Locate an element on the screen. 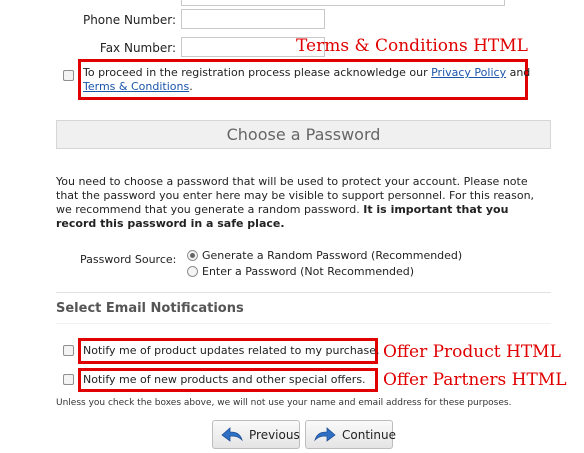 Image resolution: width=584 pixels, height=453 pixels. password-source-label: Password Source: is located at coordinates (128, 259).